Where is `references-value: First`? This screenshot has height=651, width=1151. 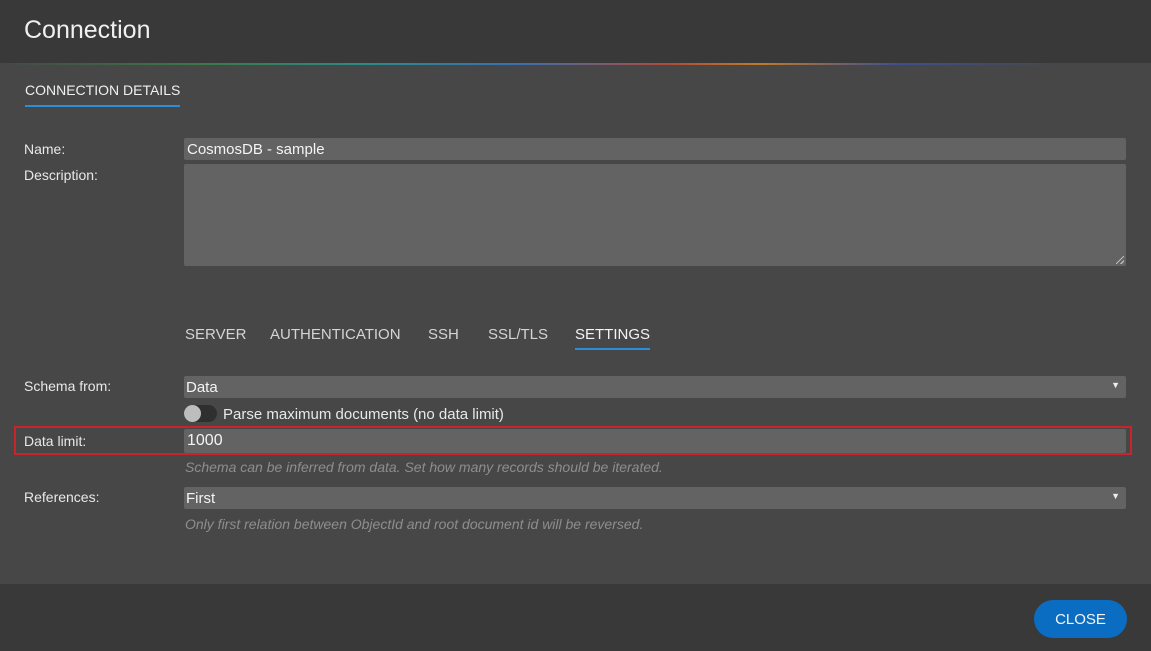
references-value: First is located at coordinates (201, 498).